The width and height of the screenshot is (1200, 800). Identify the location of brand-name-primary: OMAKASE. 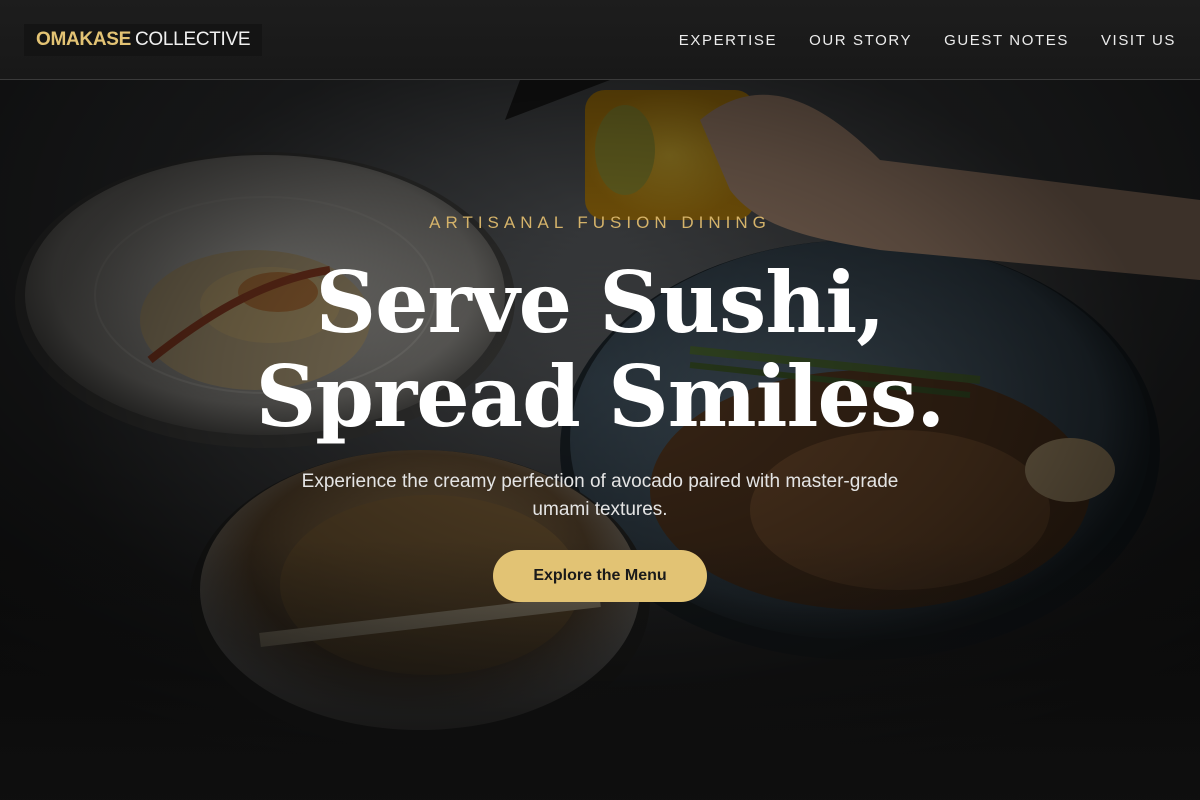
(84, 39).